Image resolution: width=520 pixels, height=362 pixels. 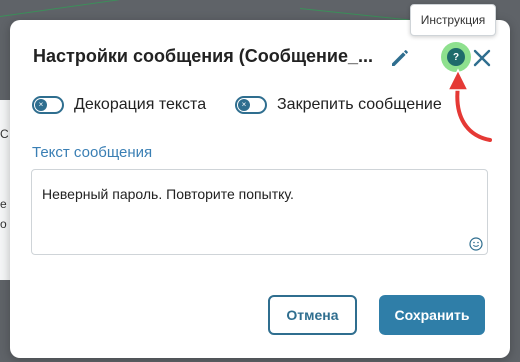 I want to click on save-button: Сохранить, so click(x=432, y=315).